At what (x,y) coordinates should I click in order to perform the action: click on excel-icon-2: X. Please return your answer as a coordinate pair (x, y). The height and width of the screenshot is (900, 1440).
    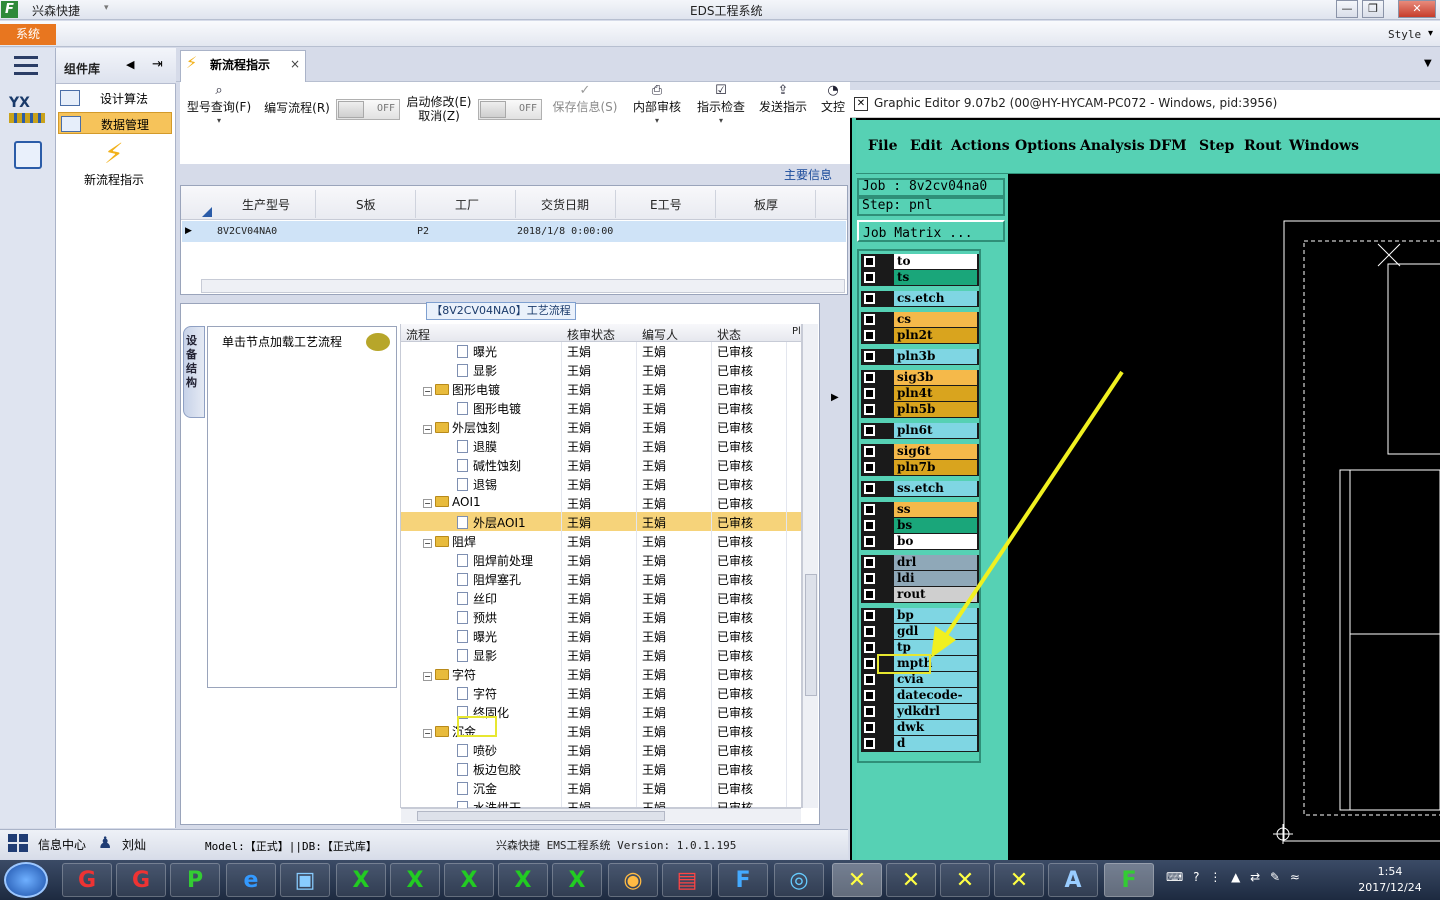
    Looking at the image, I should click on (415, 880).